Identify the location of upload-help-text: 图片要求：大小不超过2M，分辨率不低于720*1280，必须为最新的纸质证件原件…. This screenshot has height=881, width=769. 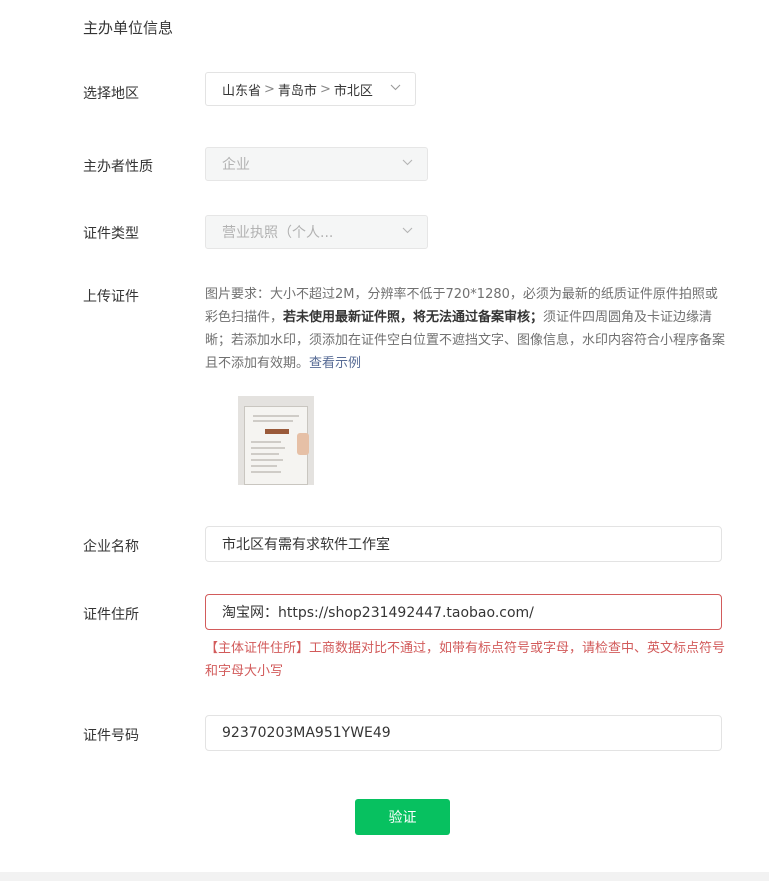
(465, 329).